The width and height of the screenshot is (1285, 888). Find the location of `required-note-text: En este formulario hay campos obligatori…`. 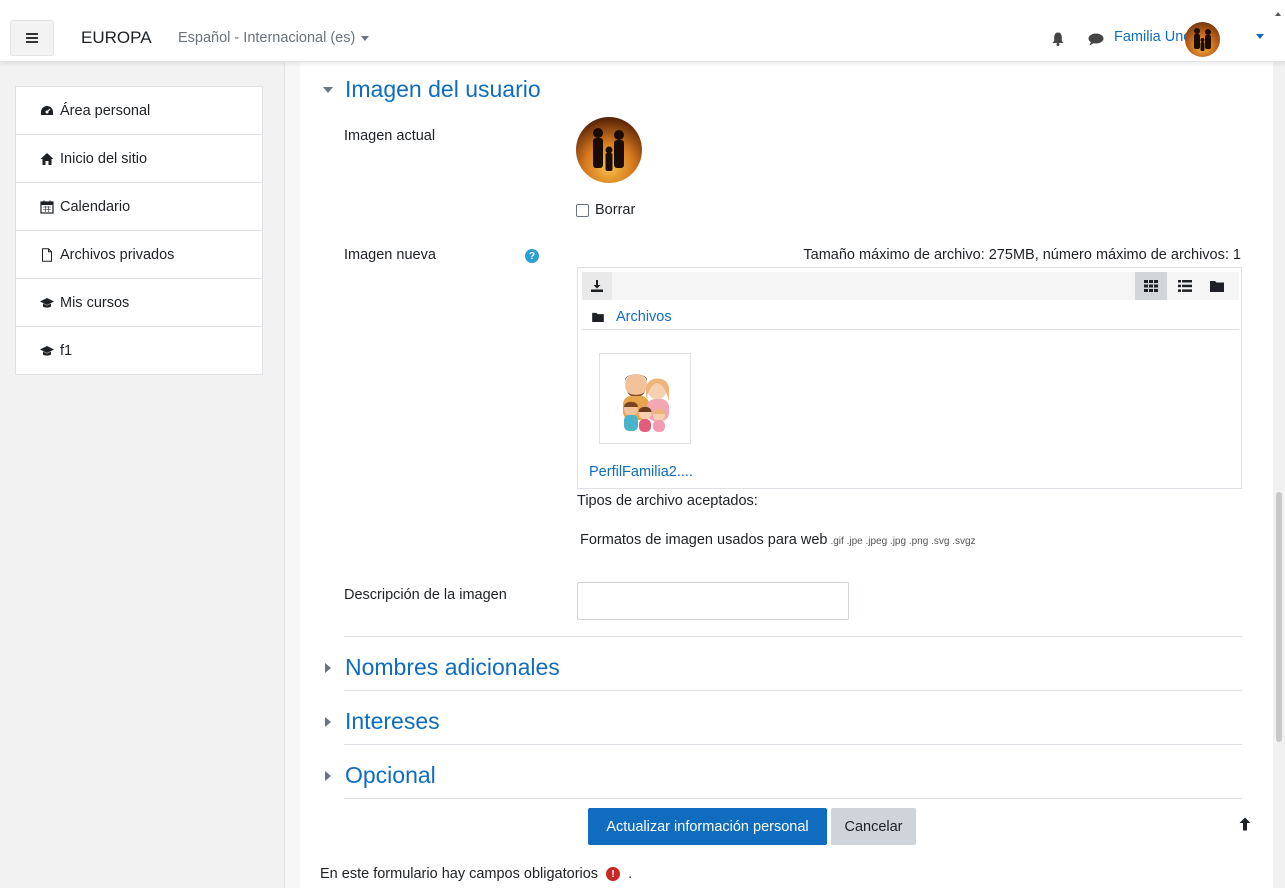

required-note-text: En este formulario hay campos obligatori… is located at coordinates (459, 874).